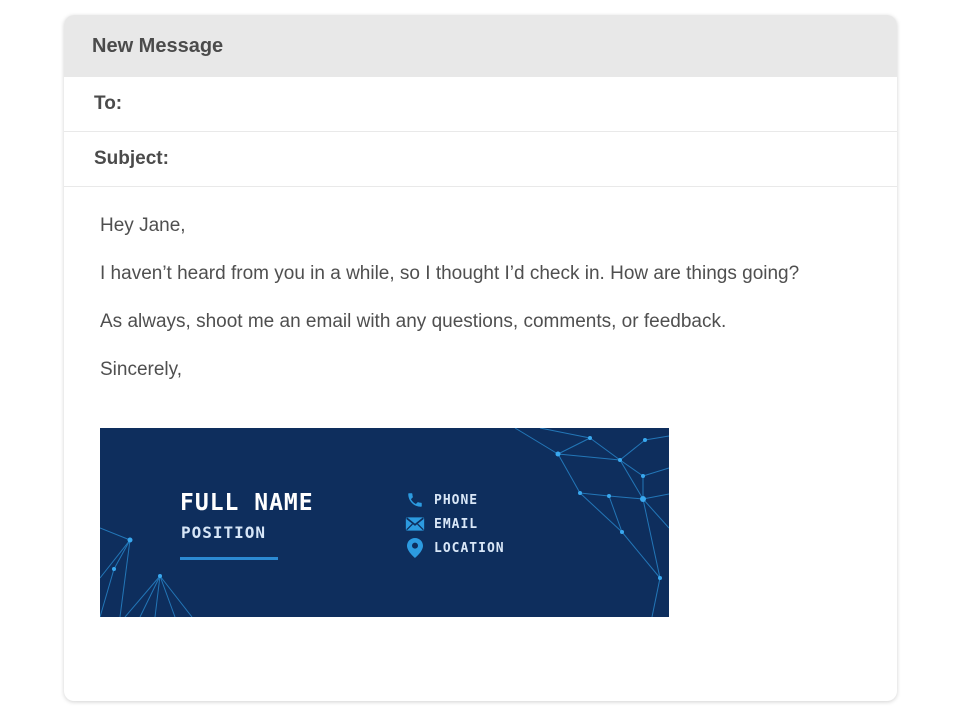 This screenshot has height=720, width=960. What do you see at coordinates (415, 500) in the screenshot?
I see `phone-icon` at bounding box center [415, 500].